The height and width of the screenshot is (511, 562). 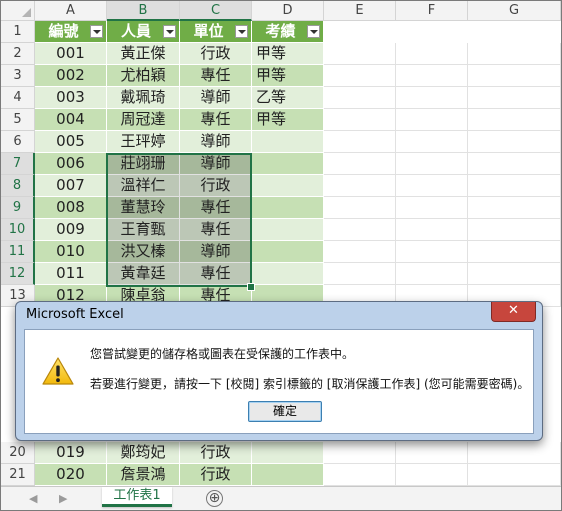 What do you see at coordinates (71, 453) in the screenshot?
I see `table-cell: 019` at bounding box center [71, 453].